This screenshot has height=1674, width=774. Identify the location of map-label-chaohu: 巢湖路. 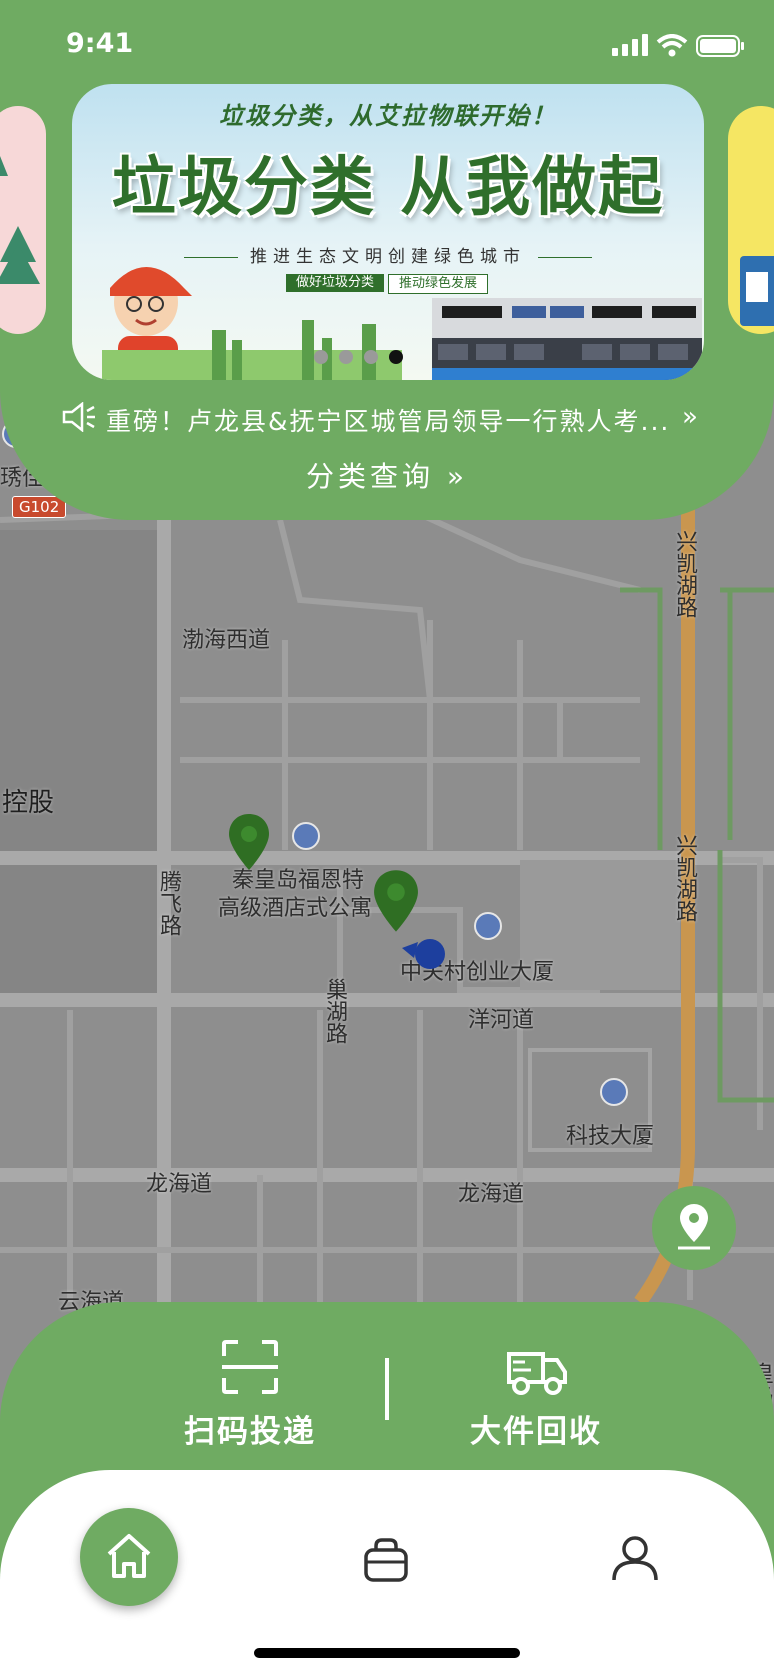
(334, 1011).